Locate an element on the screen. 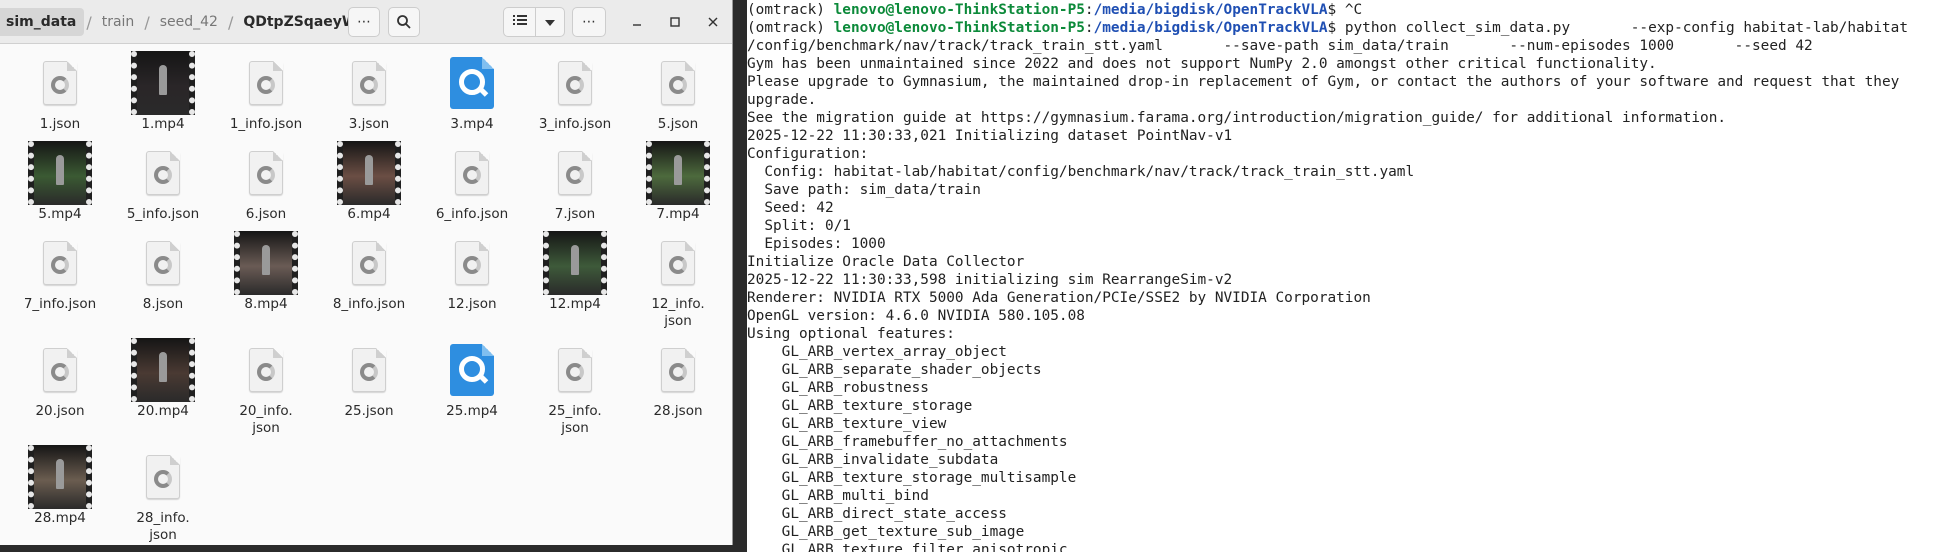 The image size is (1942, 552). file-item: 20.json is located at coordinates (60, 382).